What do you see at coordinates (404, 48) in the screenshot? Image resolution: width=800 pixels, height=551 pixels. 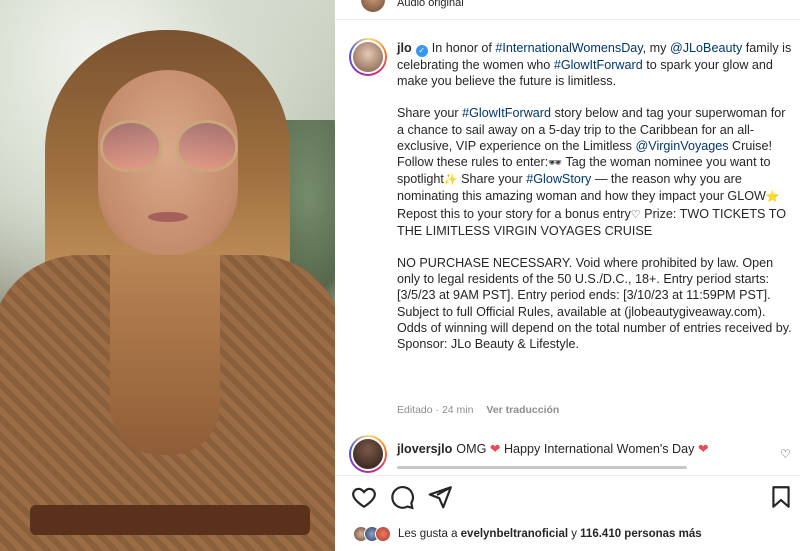 I see `caption-username: jlo` at bounding box center [404, 48].